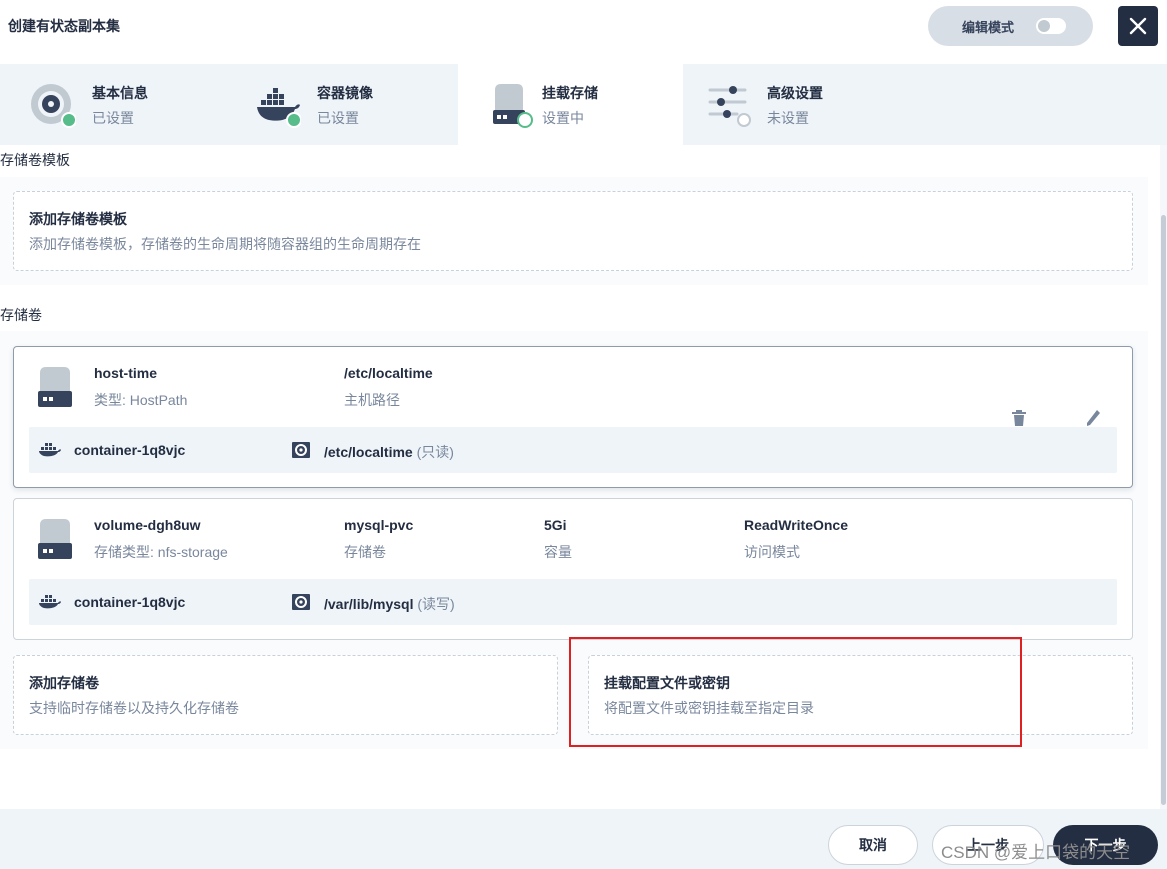  I want to click on step-container-image: 容器镜像 已设置, so click(337, 104).